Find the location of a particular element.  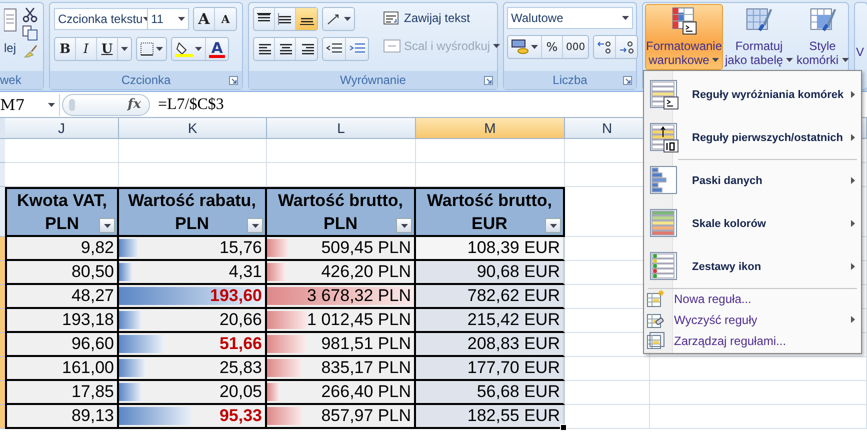

font-select: Czcionka tekstu is located at coordinates (101, 19).